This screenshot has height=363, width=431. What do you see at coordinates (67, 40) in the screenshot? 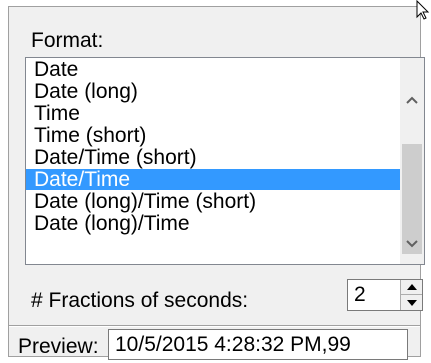
I see `format-label: Format:` at bounding box center [67, 40].